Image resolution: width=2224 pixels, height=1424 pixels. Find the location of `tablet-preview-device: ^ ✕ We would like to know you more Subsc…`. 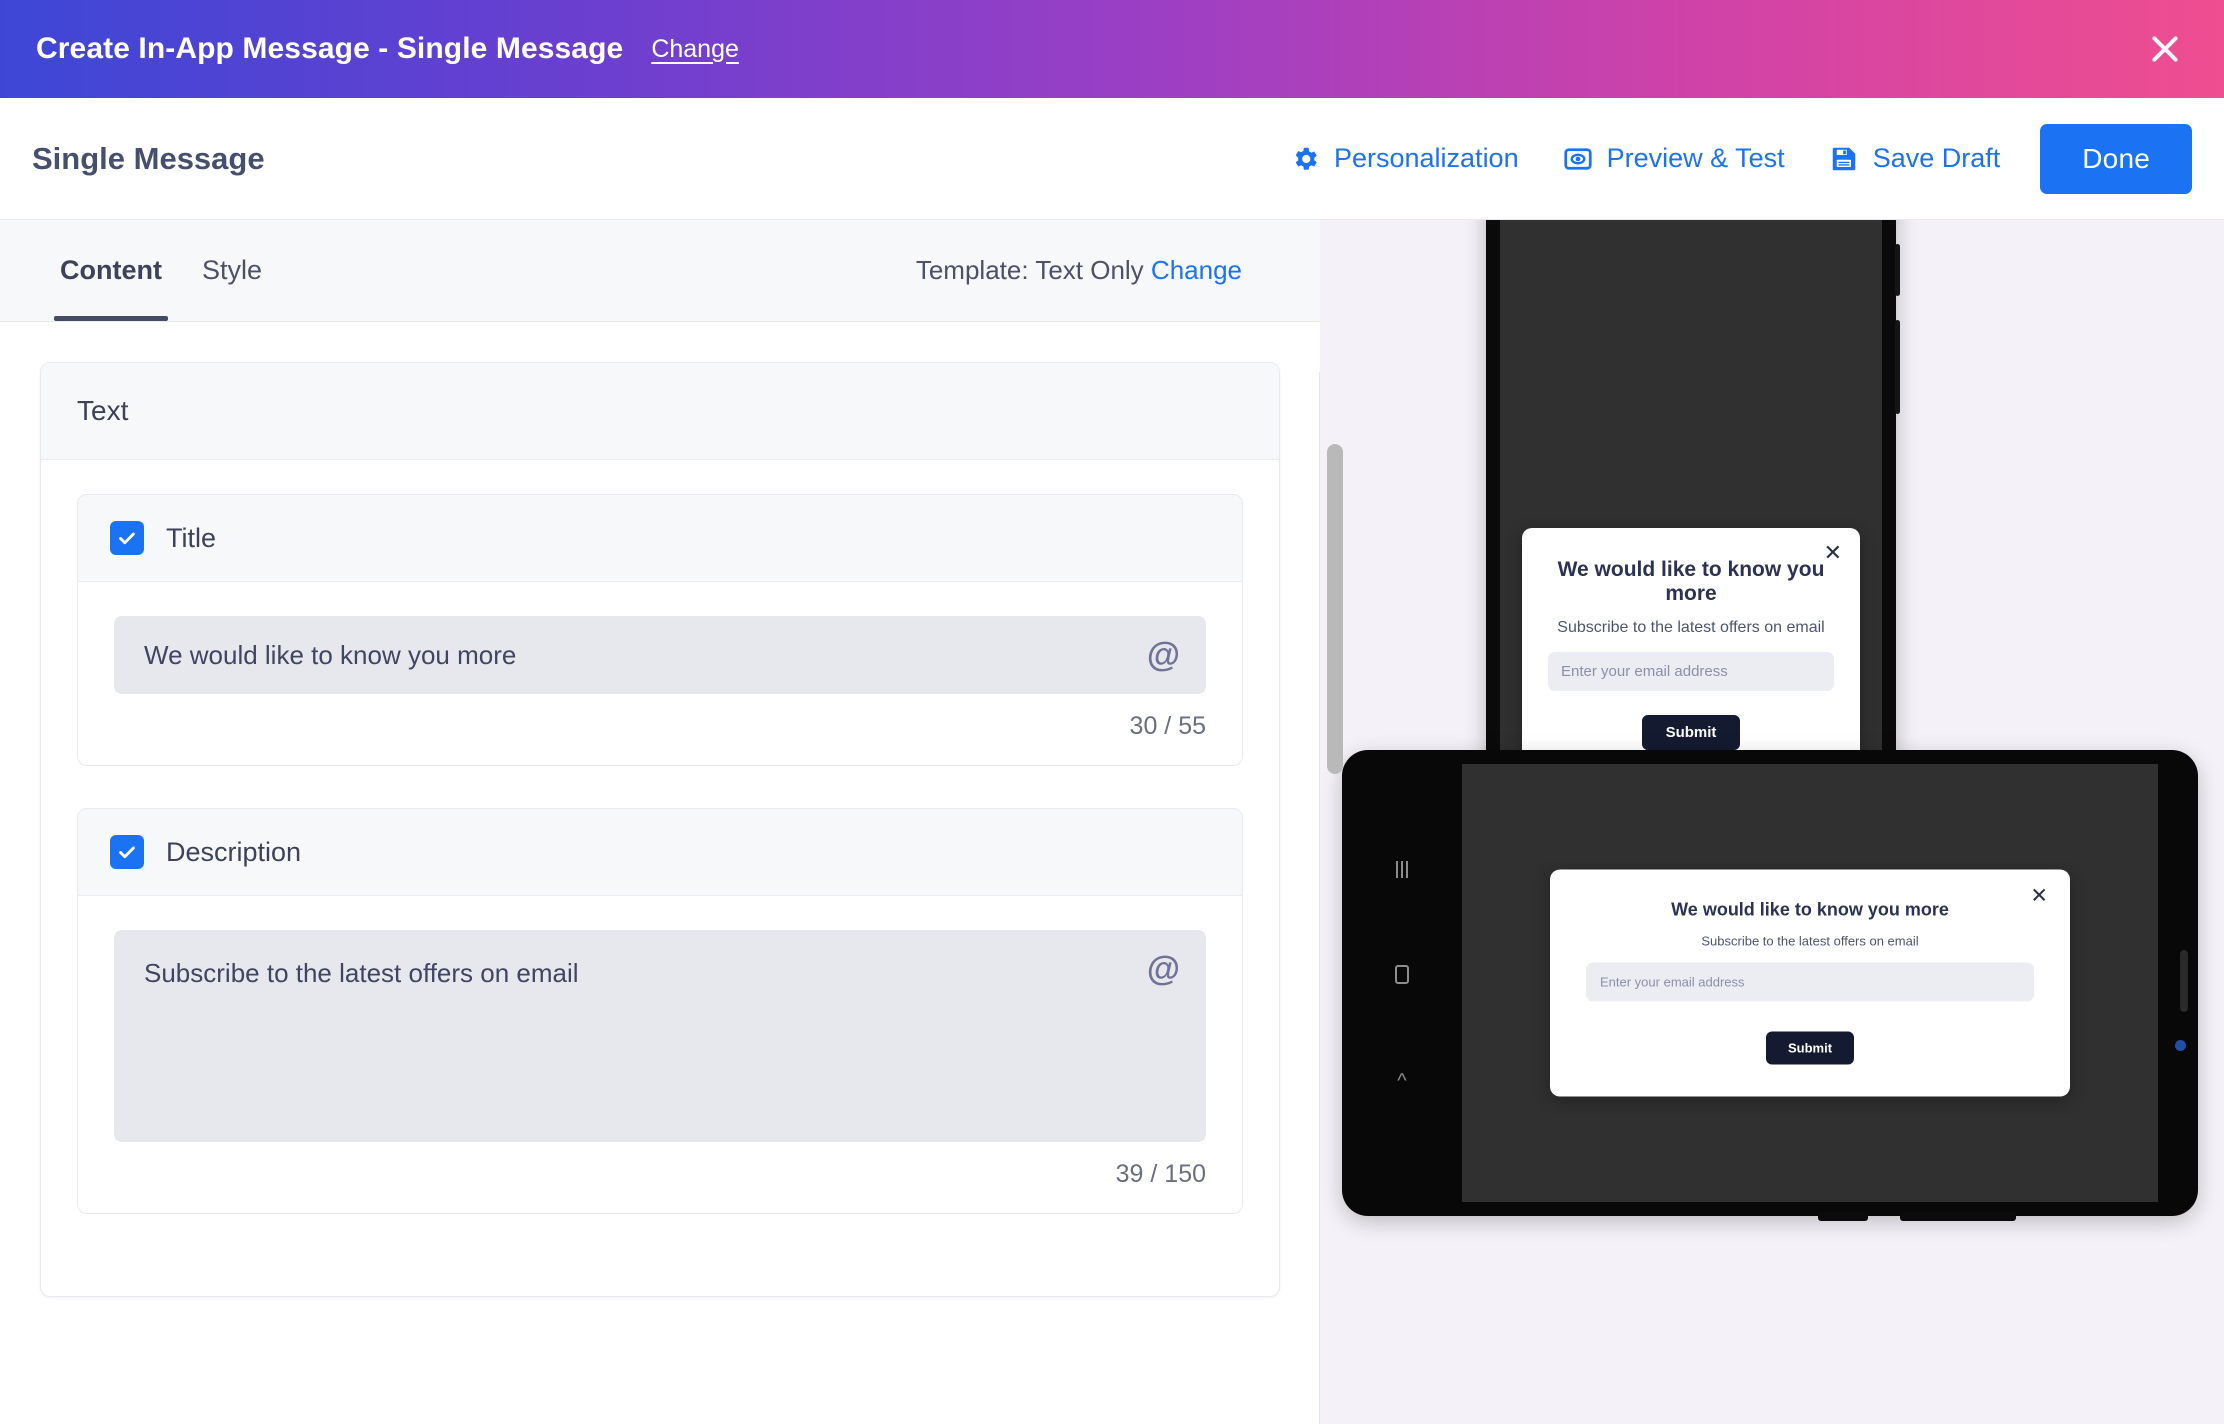

tablet-preview-device: ^ ✕ We would like to know you more Subsc… is located at coordinates (1770, 985).